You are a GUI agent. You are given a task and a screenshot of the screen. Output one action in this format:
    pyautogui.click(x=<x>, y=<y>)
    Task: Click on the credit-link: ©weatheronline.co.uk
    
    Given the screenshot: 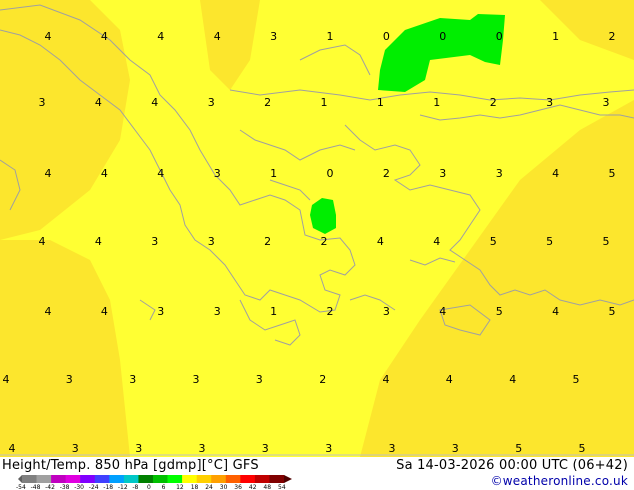 What is the action you would take?
    pyautogui.click(x=559, y=481)
    